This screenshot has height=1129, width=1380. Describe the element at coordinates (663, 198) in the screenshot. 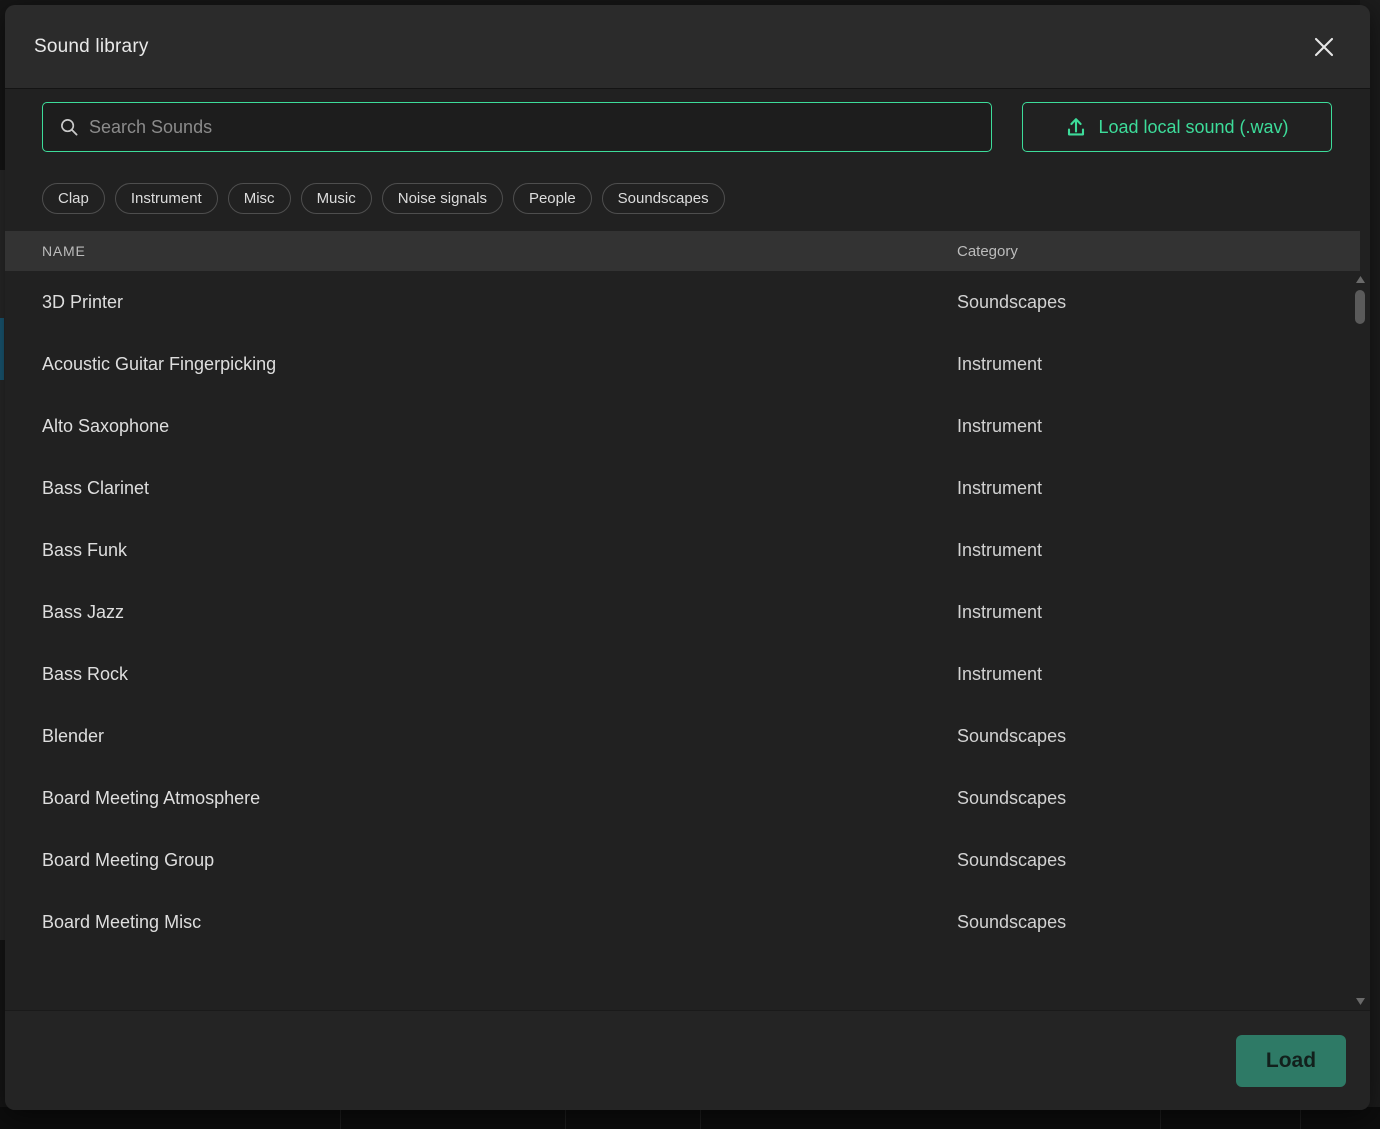

I see `filter-chip-soundscapes: Soundscapes` at that location.